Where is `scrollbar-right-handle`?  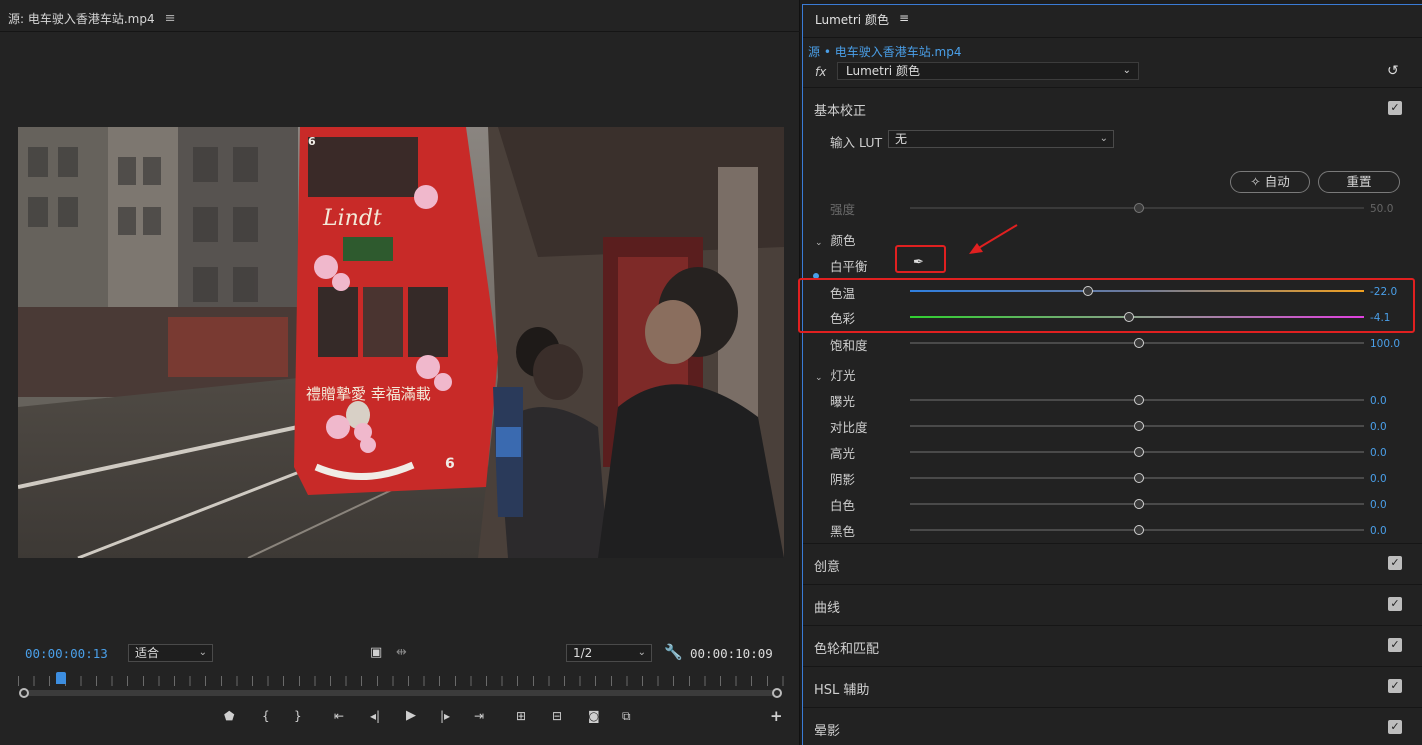
scrollbar-right-handle is located at coordinates (777, 693).